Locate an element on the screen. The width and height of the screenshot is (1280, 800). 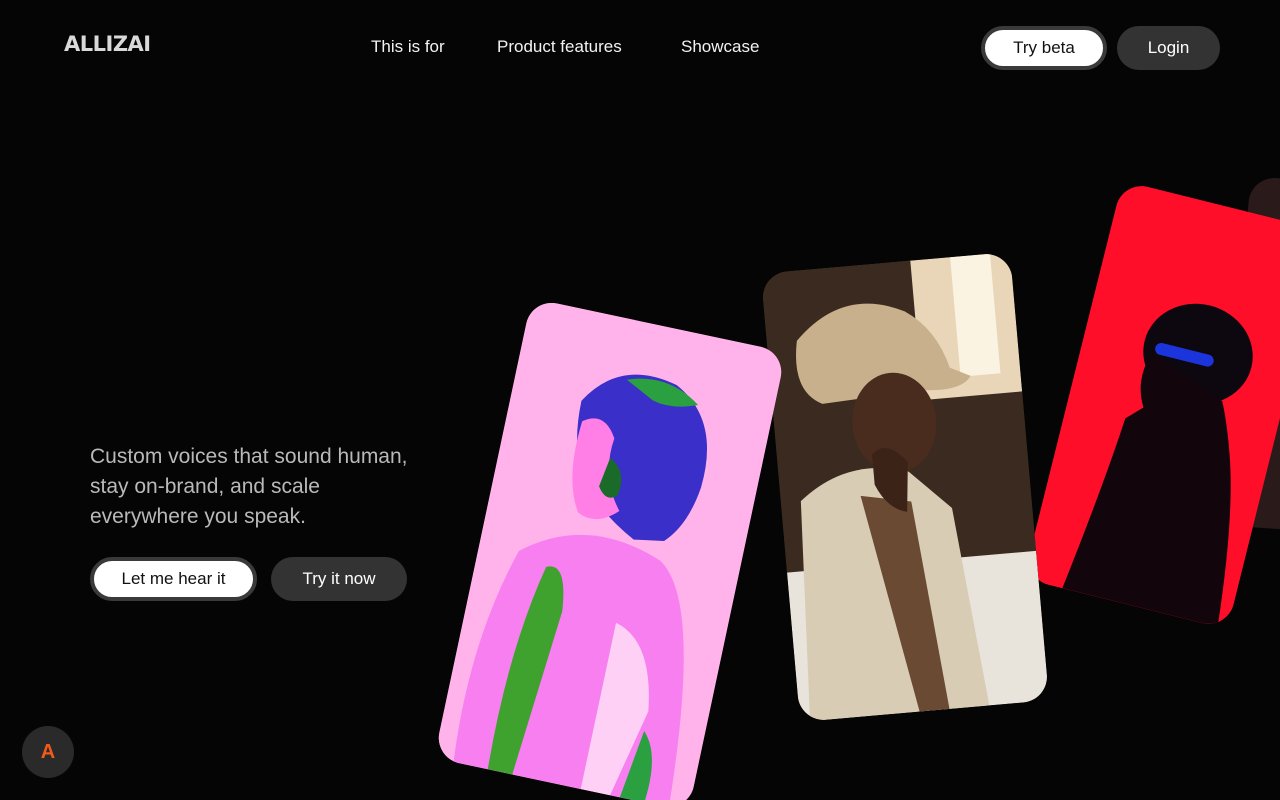
login-button: Login is located at coordinates (1168, 48).